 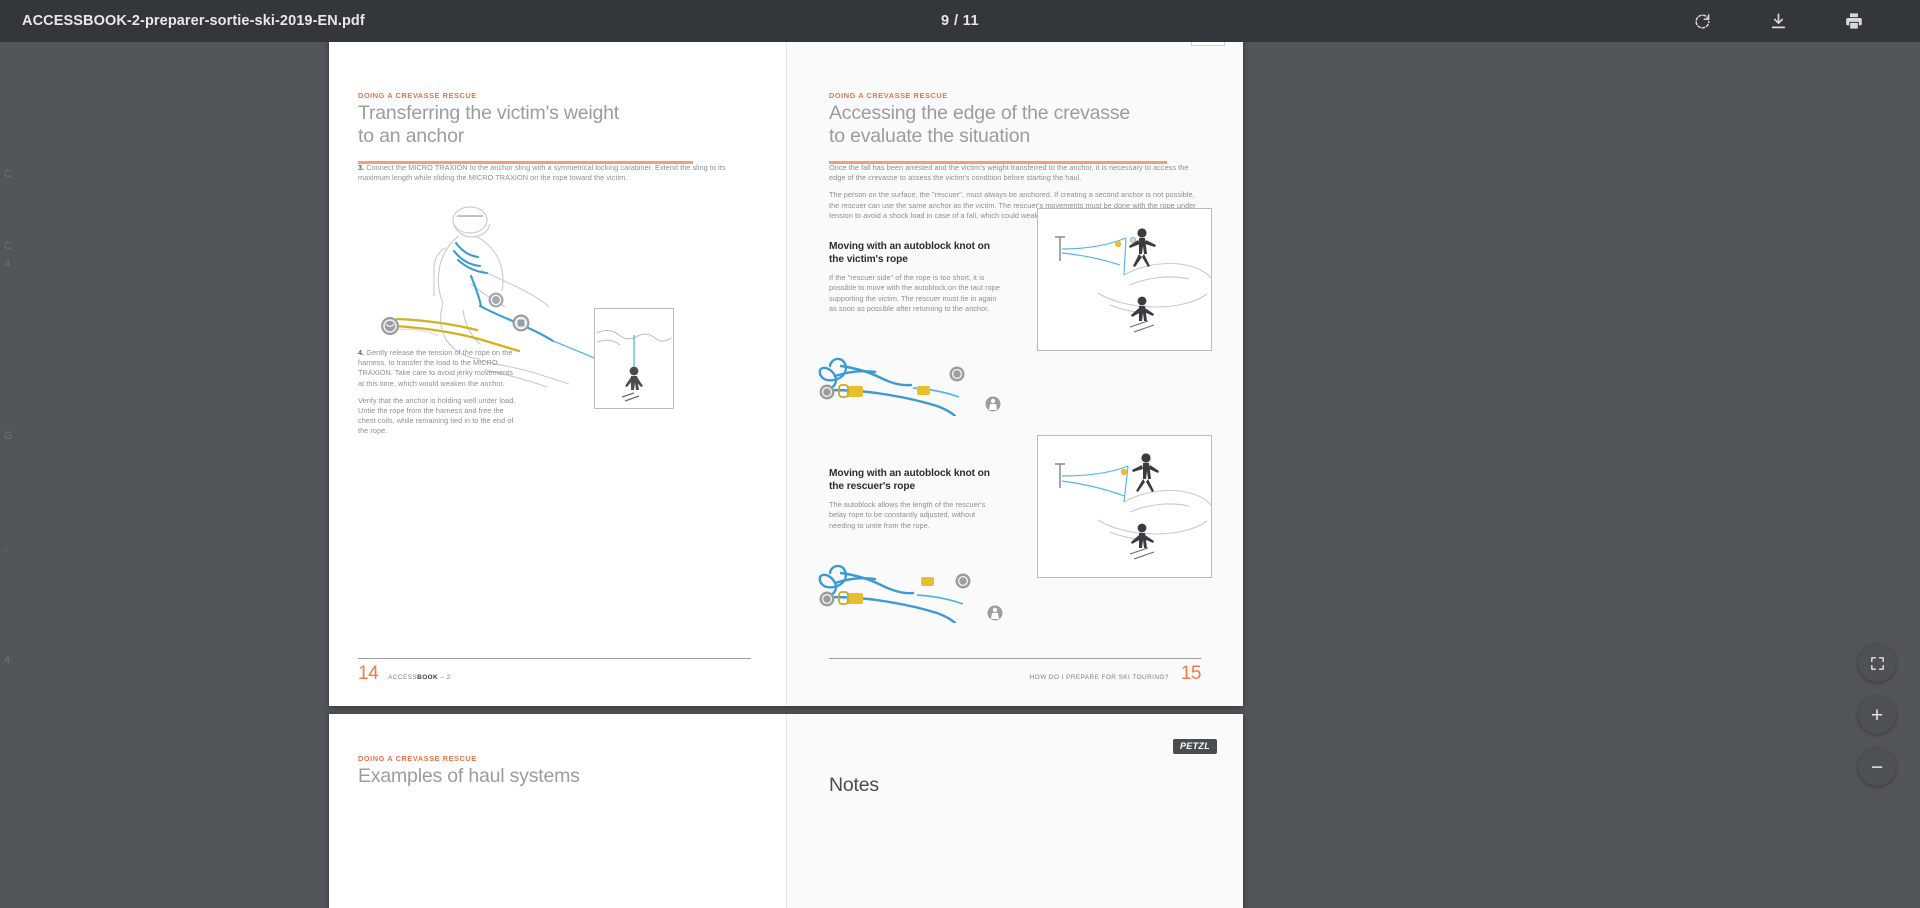 What do you see at coordinates (469, 776) in the screenshot?
I see `next-left-title: Examples of haul systems` at bounding box center [469, 776].